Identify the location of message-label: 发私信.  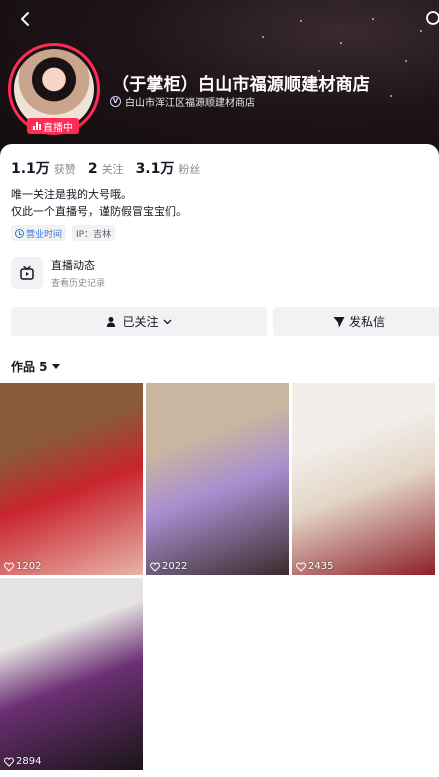
(366, 322).